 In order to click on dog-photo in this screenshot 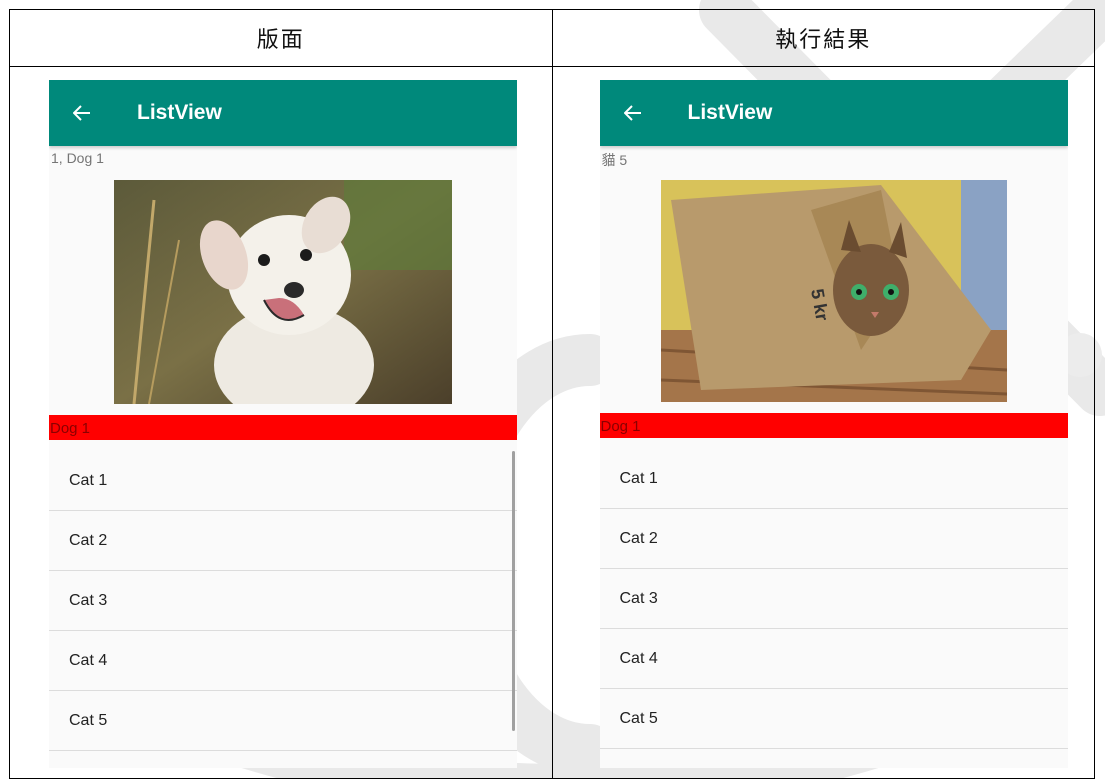, I will do `click(283, 292)`.